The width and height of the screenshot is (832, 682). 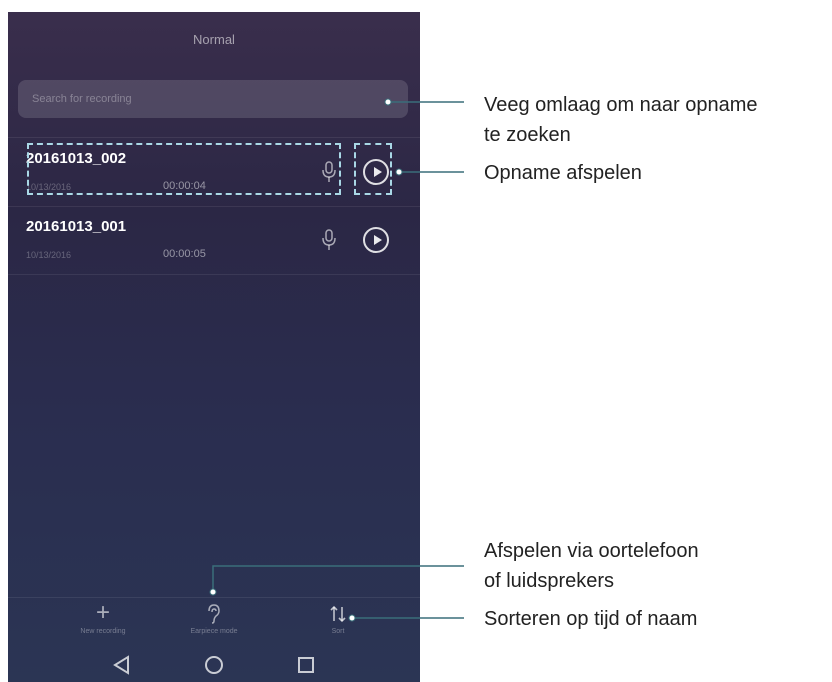 What do you see at coordinates (591, 566) in the screenshot?
I see `callout-earpiece: Afspelen via oortelefoon of luidsprekers` at bounding box center [591, 566].